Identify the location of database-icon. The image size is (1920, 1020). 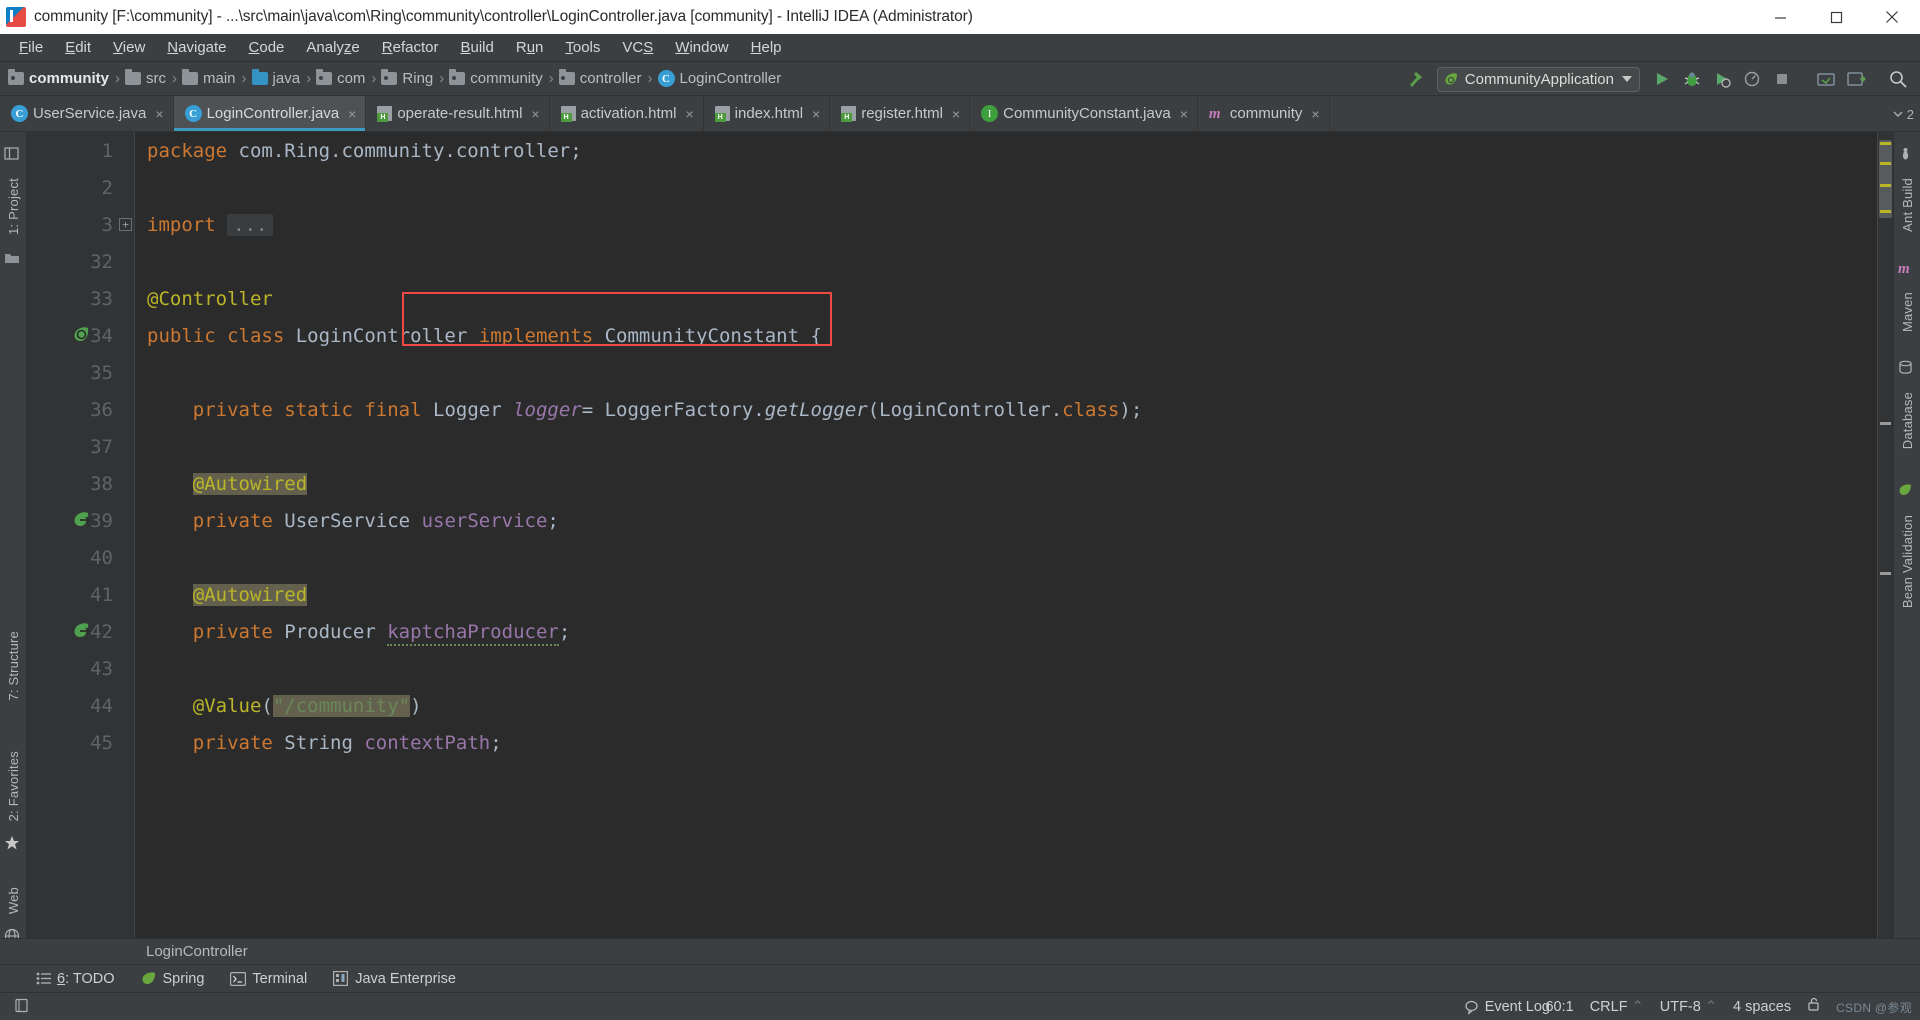
(1907, 369).